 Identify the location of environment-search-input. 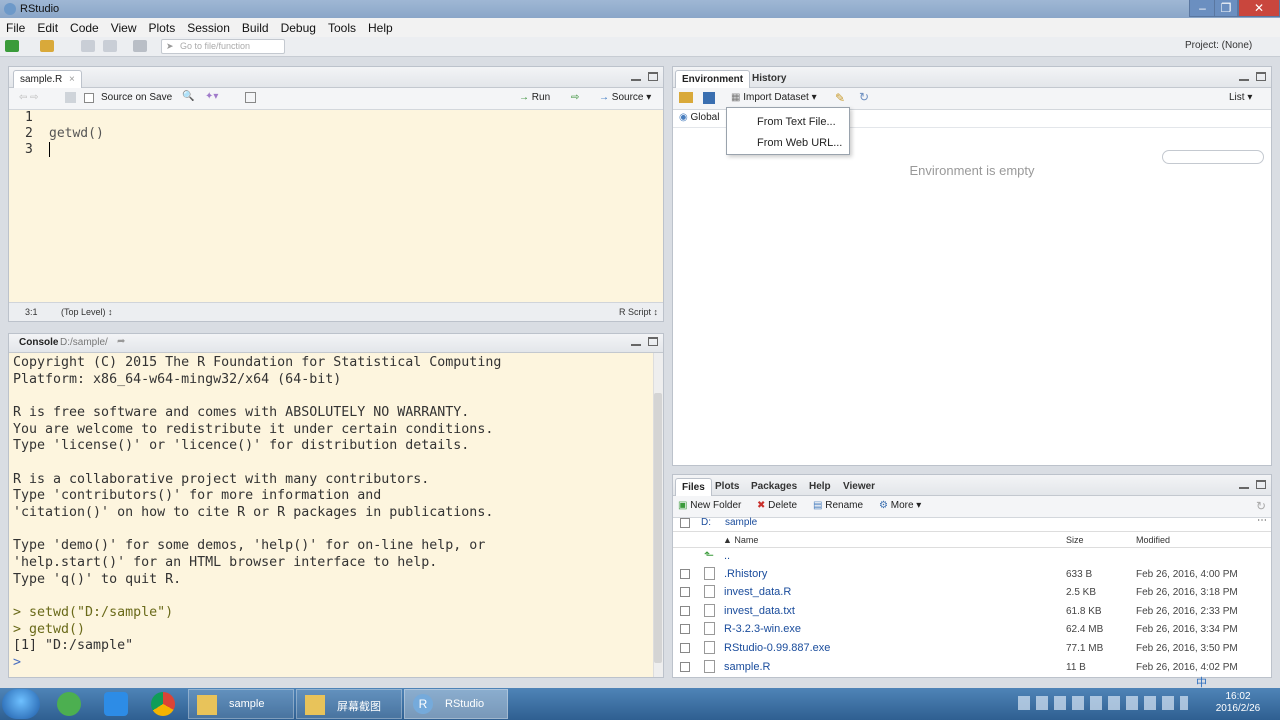
(1213, 157).